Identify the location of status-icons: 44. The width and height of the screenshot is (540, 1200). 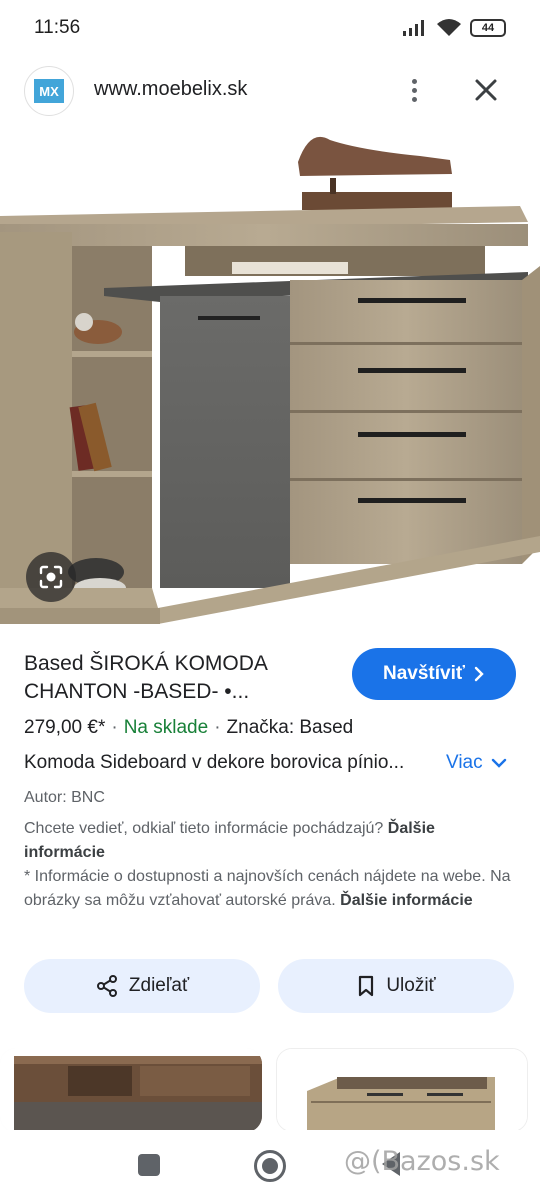
(454, 28).